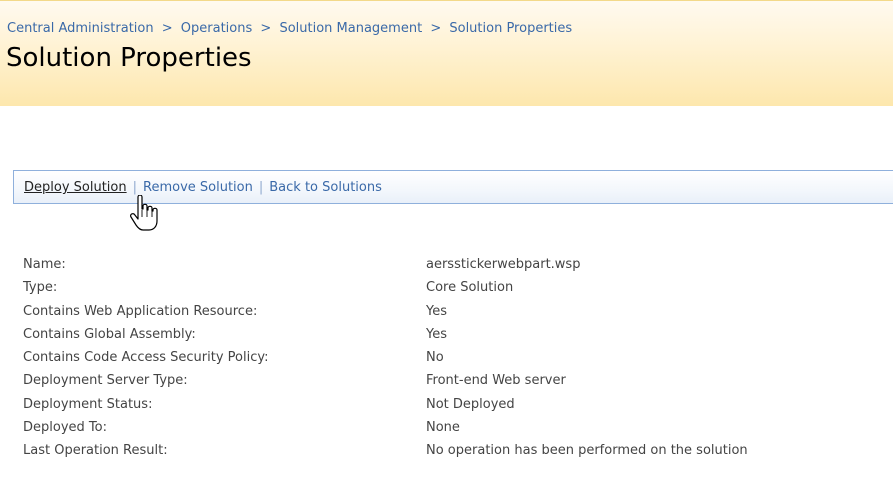 The width and height of the screenshot is (893, 498). I want to click on page-title: Solution Properties, so click(129, 58).